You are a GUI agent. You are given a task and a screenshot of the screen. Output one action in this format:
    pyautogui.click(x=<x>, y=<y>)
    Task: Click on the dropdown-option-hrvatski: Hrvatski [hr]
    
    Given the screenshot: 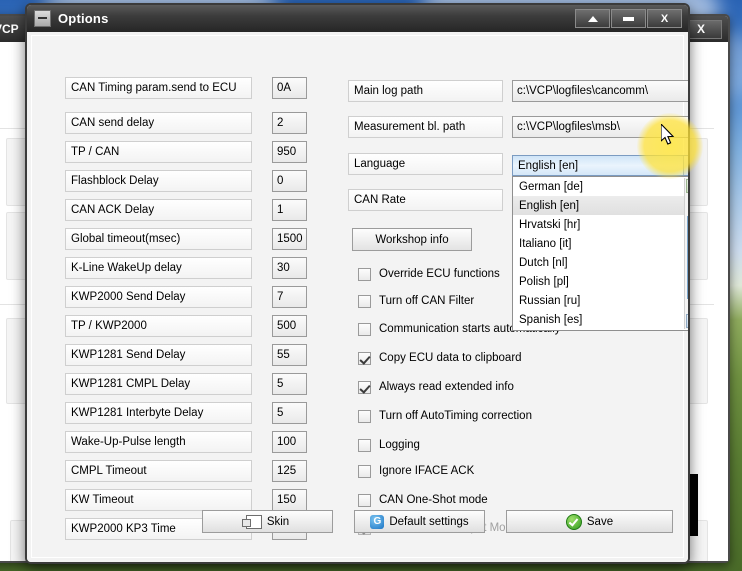 What is the action you would take?
    pyautogui.click(x=600, y=224)
    